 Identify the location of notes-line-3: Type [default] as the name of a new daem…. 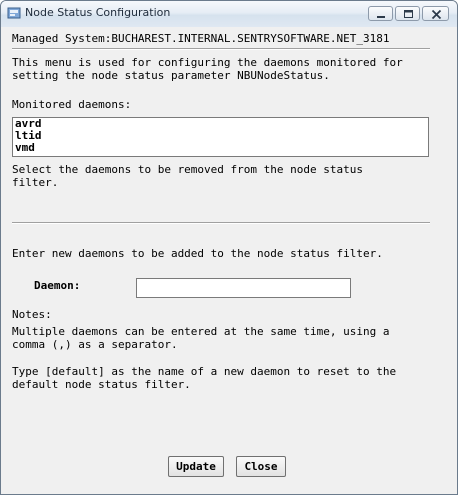
(204, 371).